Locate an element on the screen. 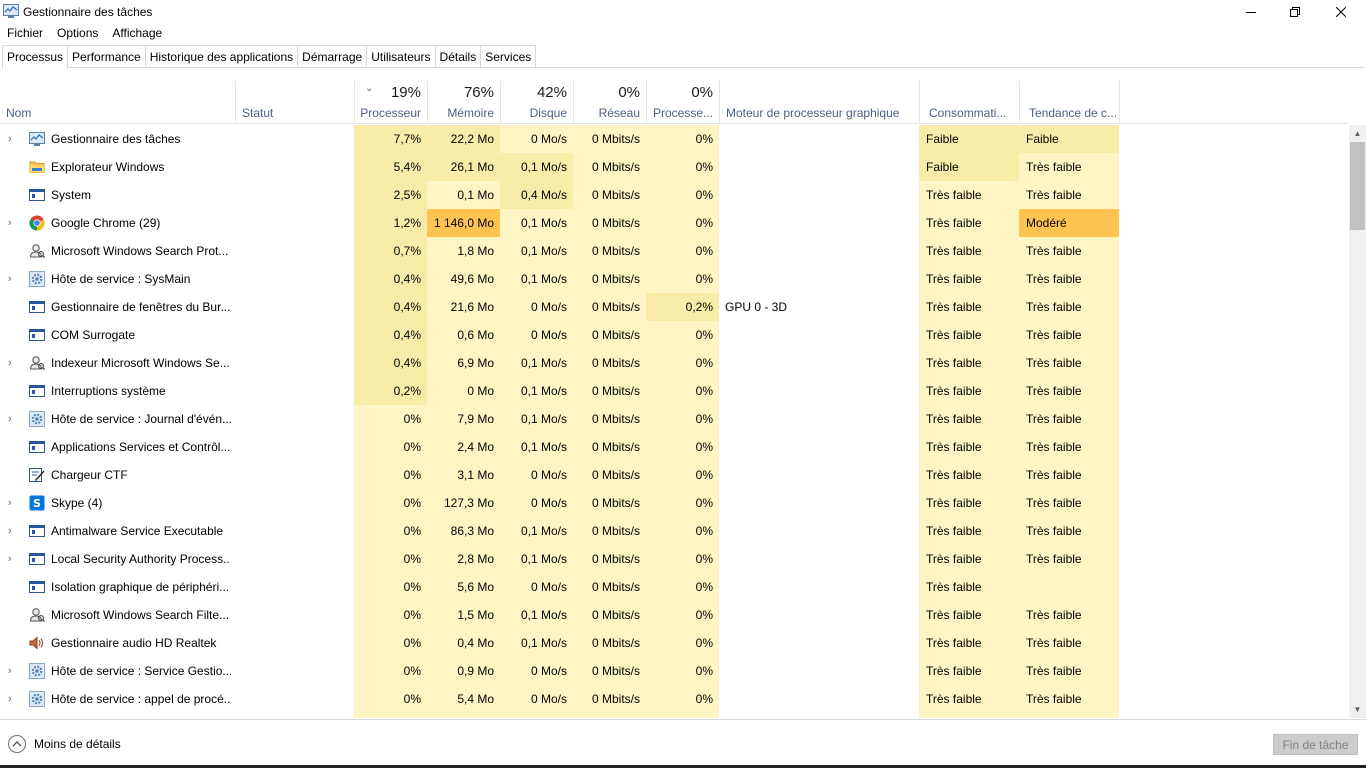  header-network: 0% Réseau is located at coordinates (609, 102).